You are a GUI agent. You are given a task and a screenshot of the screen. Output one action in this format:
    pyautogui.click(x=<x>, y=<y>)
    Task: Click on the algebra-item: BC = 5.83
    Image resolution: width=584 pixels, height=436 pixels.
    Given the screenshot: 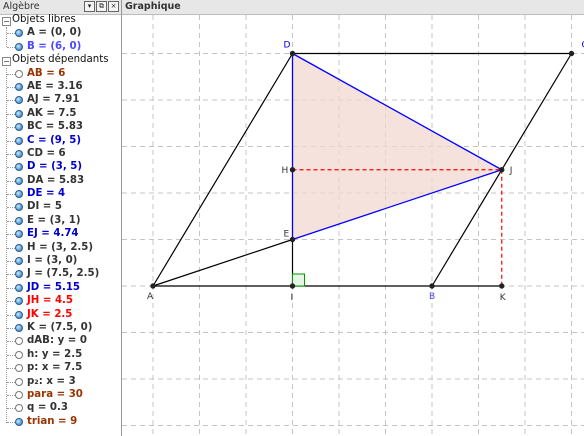 What is the action you would take?
    pyautogui.click(x=60, y=127)
    